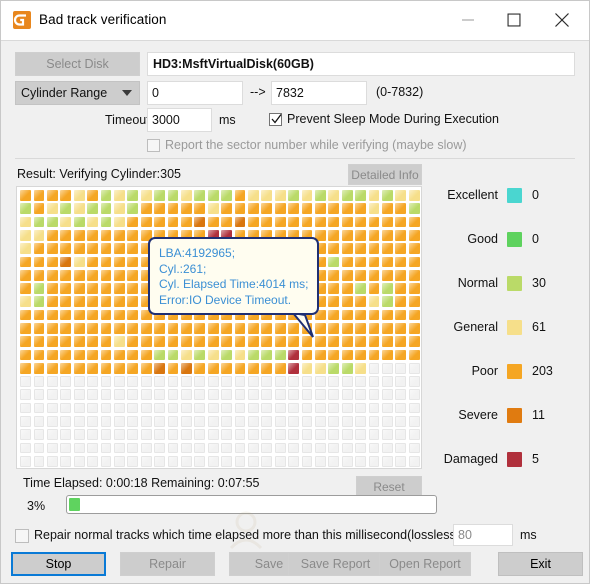 The height and width of the screenshot is (584, 590). I want to click on repair-button: Repair, so click(167, 564).